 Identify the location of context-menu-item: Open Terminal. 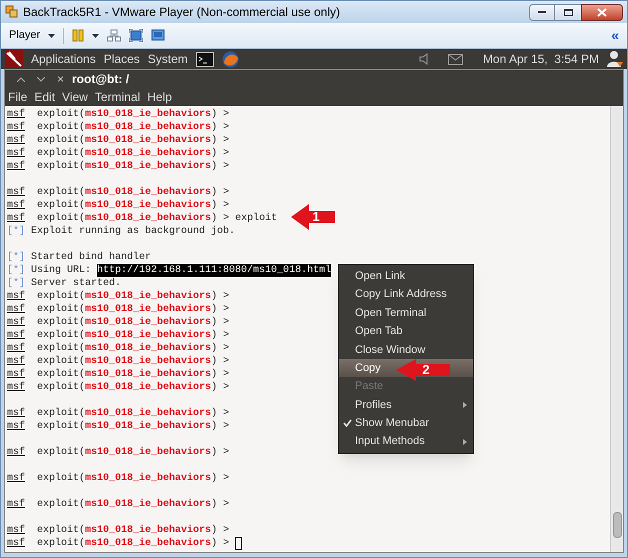
(406, 313).